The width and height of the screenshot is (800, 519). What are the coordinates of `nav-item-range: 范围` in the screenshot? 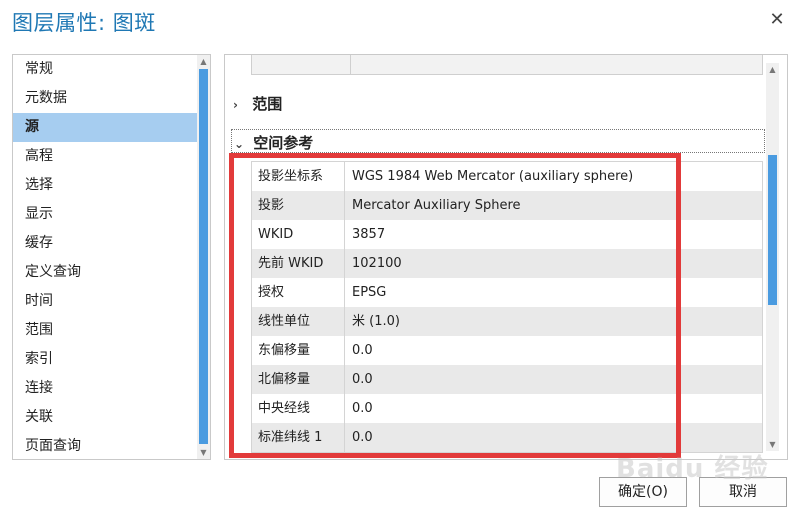 It's located at (106, 330).